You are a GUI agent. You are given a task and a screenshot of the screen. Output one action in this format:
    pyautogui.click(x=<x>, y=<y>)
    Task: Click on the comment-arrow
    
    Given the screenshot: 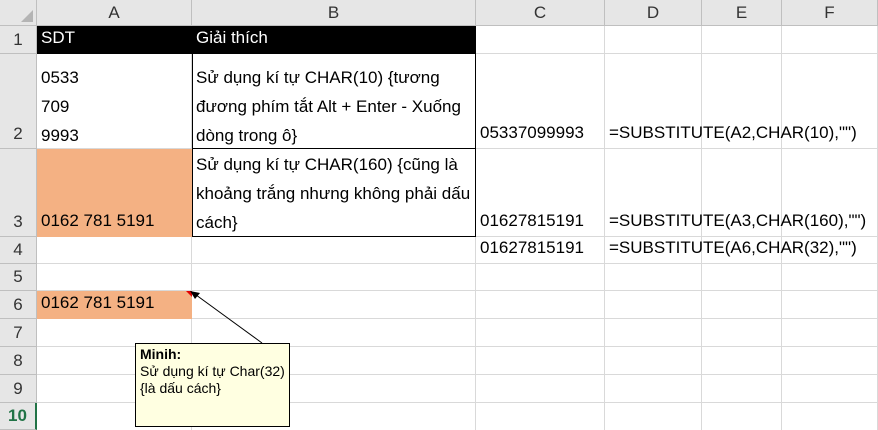 What is the action you would take?
    pyautogui.click(x=224, y=317)
    